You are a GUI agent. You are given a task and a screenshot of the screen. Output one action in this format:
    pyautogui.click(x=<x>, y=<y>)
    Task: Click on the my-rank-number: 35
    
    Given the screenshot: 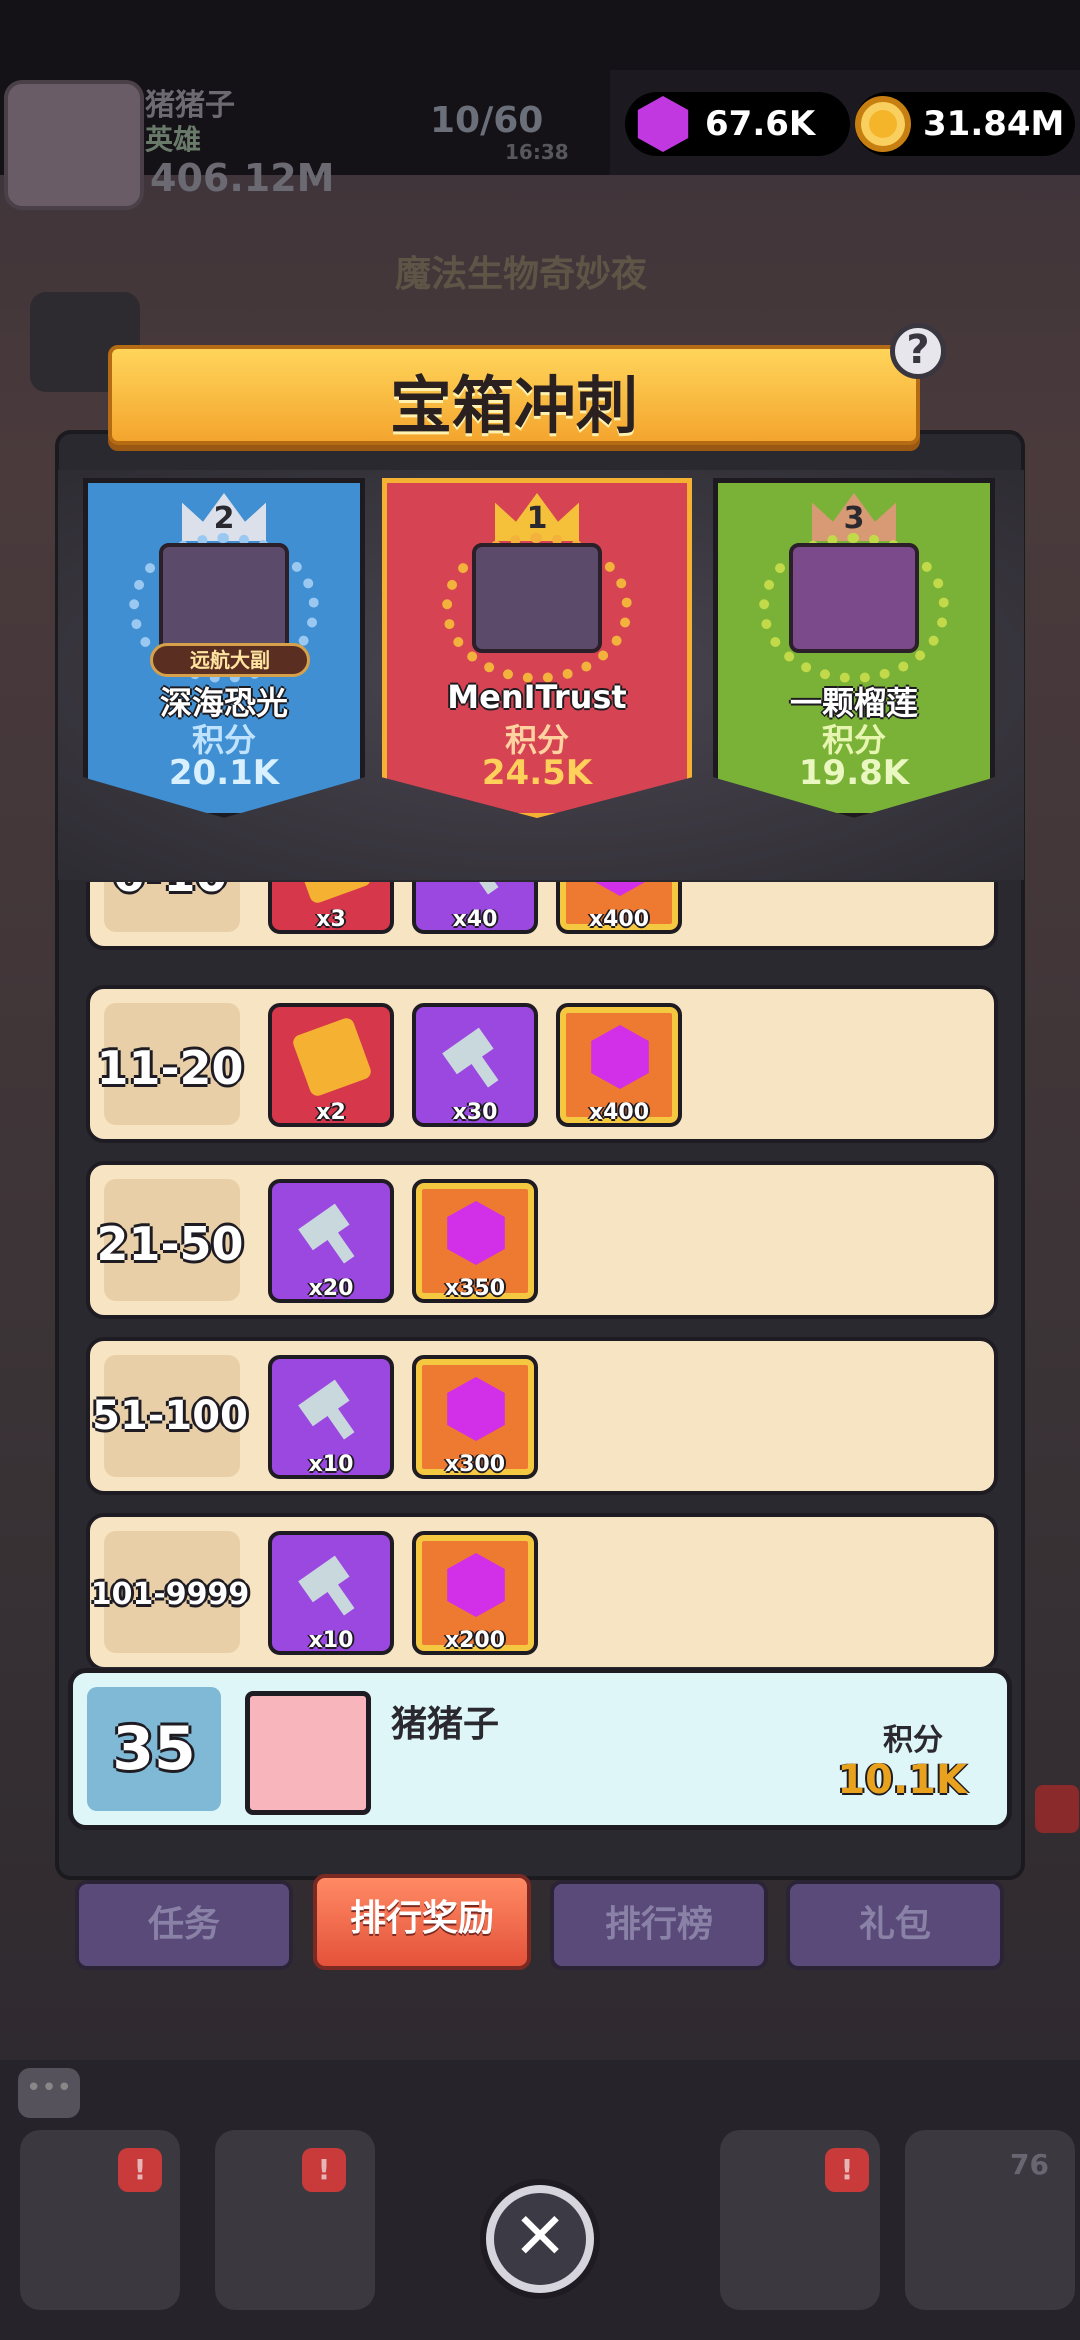 What is the action you would take?
    pyautogui.click(x=154, y=1749)
    